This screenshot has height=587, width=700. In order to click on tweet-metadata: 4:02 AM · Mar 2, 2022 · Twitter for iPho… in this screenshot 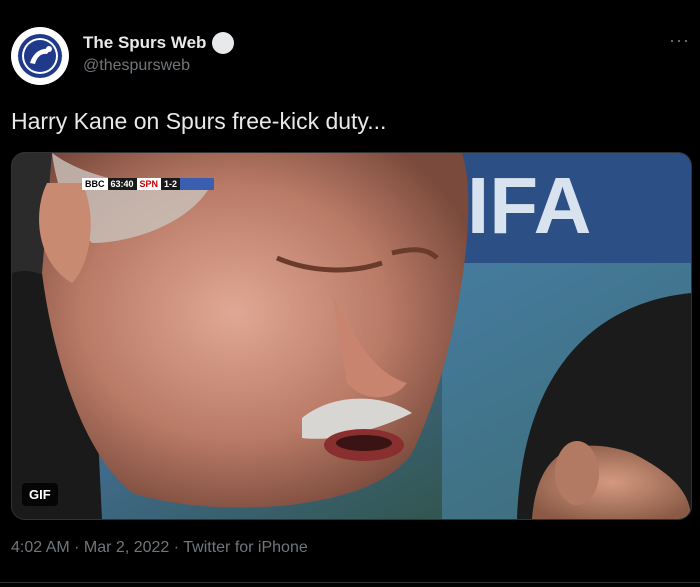, I will do `click(159, 548)`.